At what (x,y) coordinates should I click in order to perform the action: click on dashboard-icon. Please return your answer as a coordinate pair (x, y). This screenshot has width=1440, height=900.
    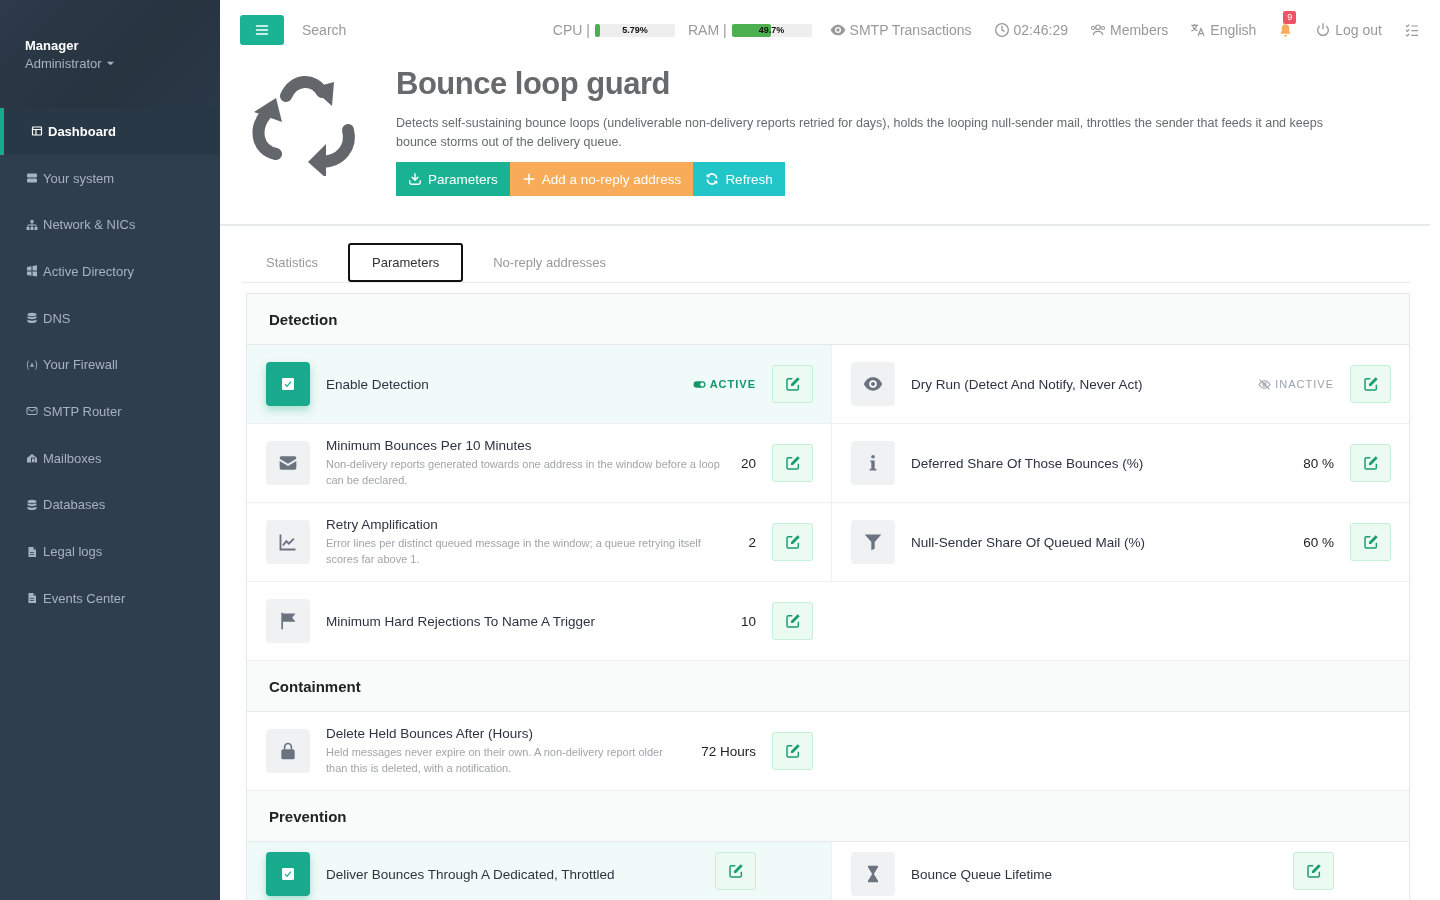
    Looking at the image, I should click on (37, 131).